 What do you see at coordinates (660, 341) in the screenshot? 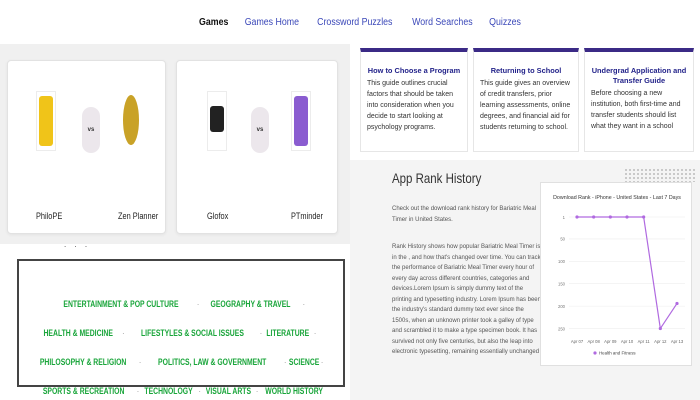
I see `x-tick-label: Apr 12` at bounding box center [660, 341].